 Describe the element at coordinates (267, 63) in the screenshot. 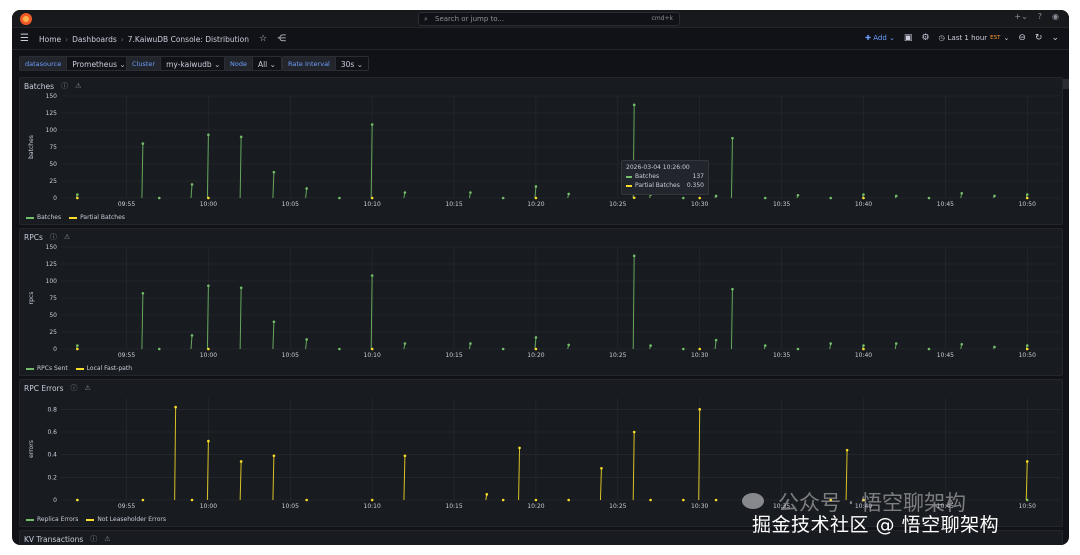

I see `variable-value: All ⌄` at that location.